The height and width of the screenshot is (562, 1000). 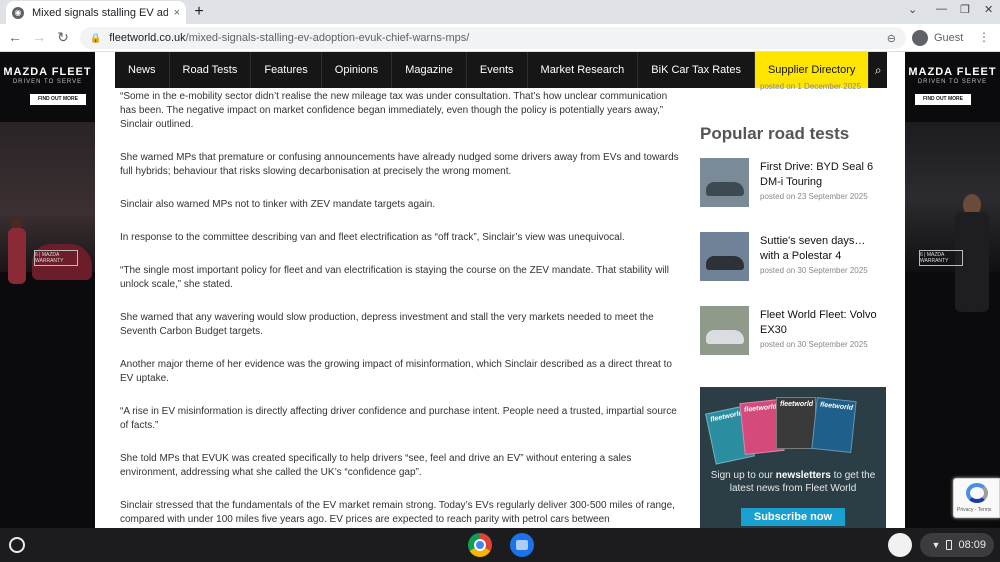 What do you see at coordinates (429, 70) in the screenshot?
I see `nav-magazine: Magazine` at bounding box center [429, 70].